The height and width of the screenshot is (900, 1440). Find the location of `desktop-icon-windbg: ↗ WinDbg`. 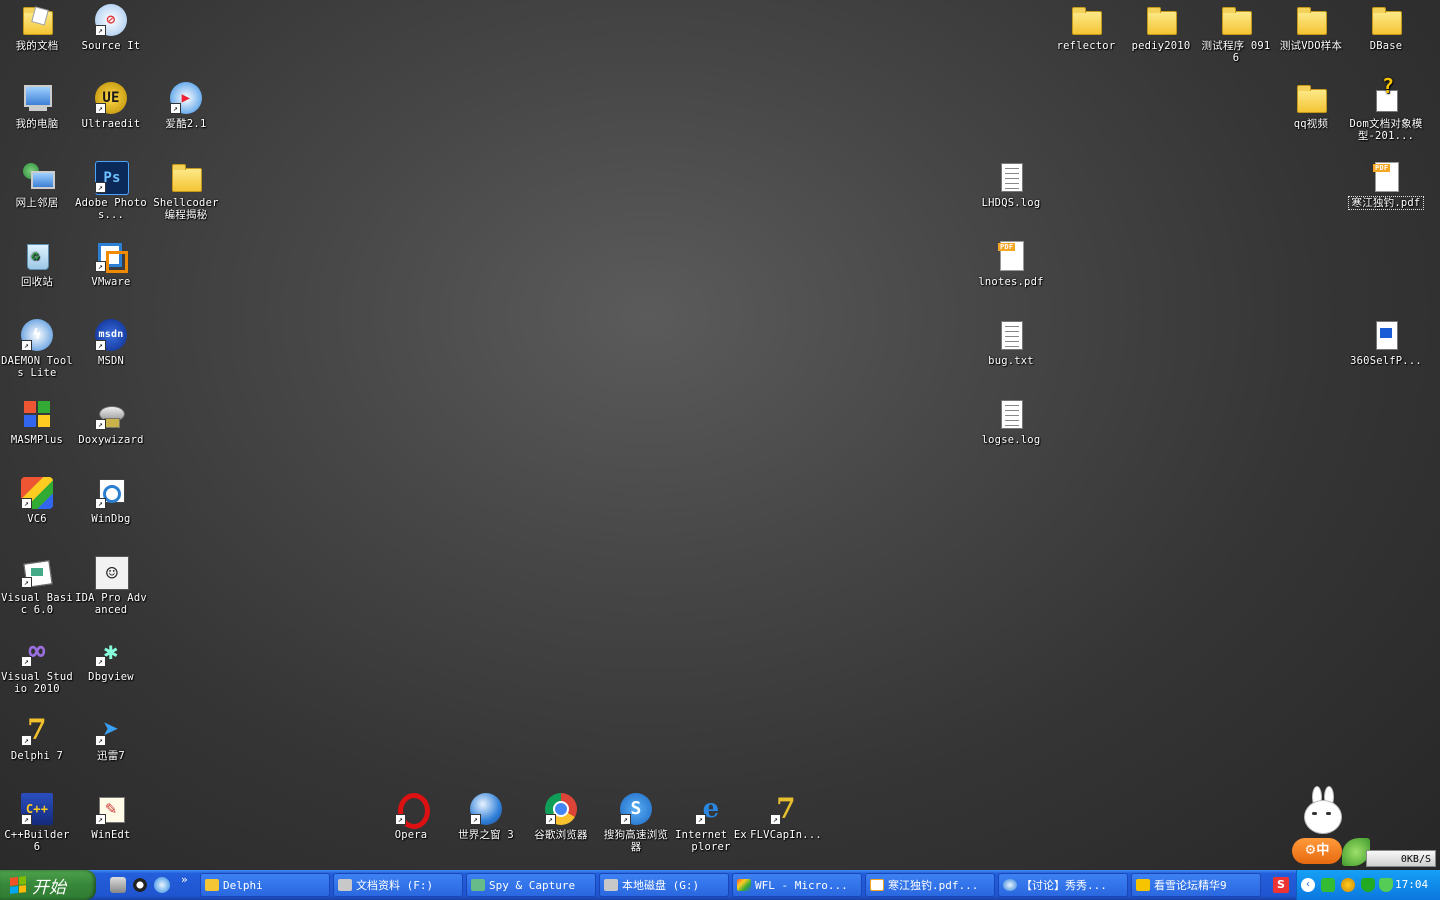

desktop-icon-windbg: ↗ WinDbg is located at coordinates (111, 500).